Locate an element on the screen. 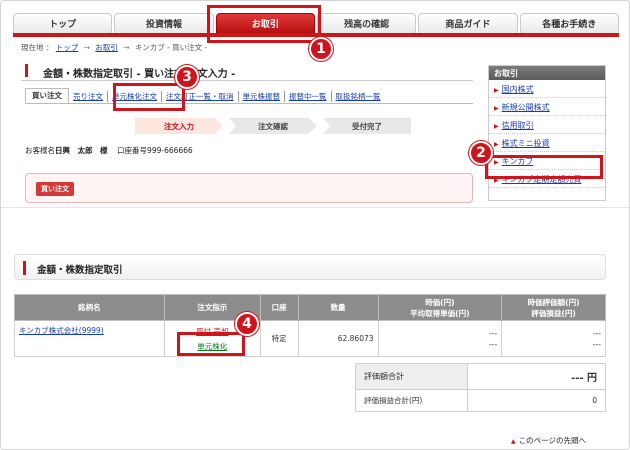  side-item-margin: ▶ 信用取引 is located at coordinates (547, 125).